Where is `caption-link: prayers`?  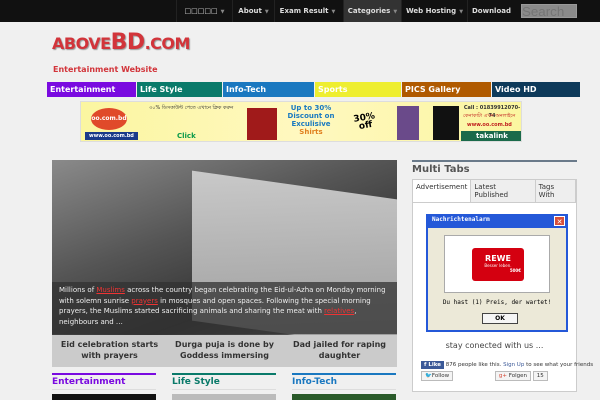 caption-link: prayers is located at coordinates (144, 301).